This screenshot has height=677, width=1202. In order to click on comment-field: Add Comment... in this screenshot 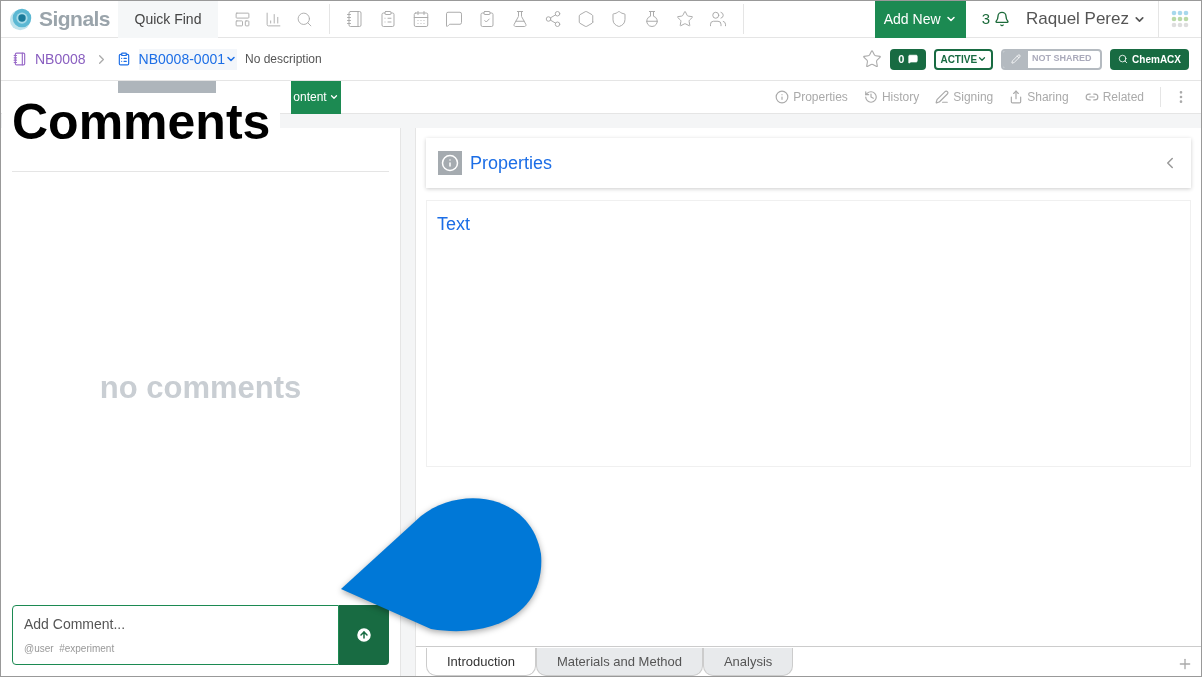, I will do `click(175, 624)`.